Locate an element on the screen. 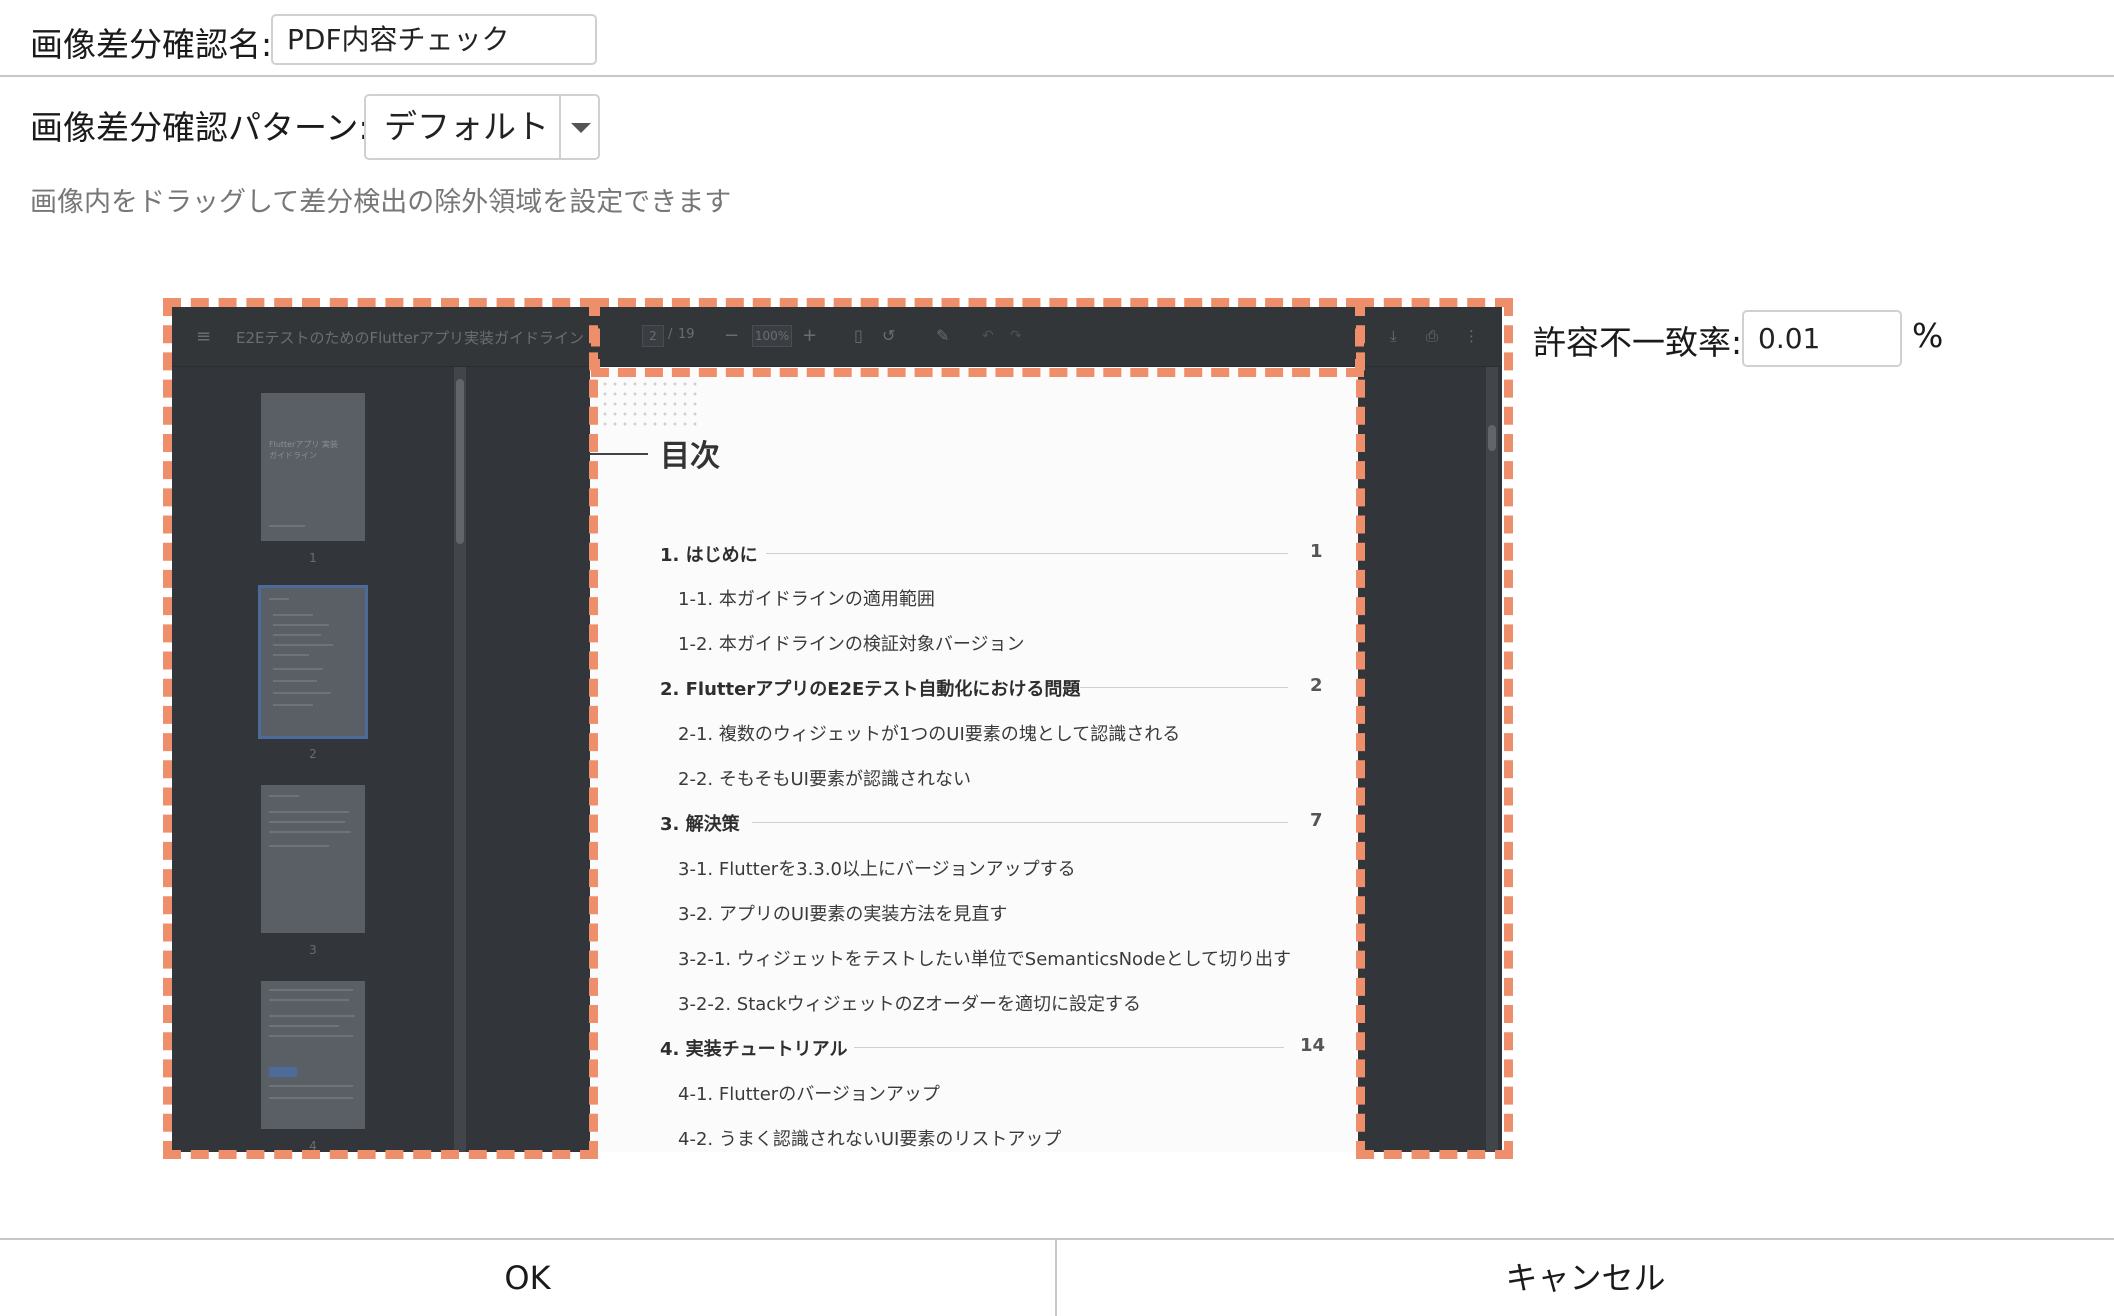 Image resolution: width=2114 pixels, height=1316 pixels. toc-entry: 3. 解決策 is located at coordinates (700, 824).